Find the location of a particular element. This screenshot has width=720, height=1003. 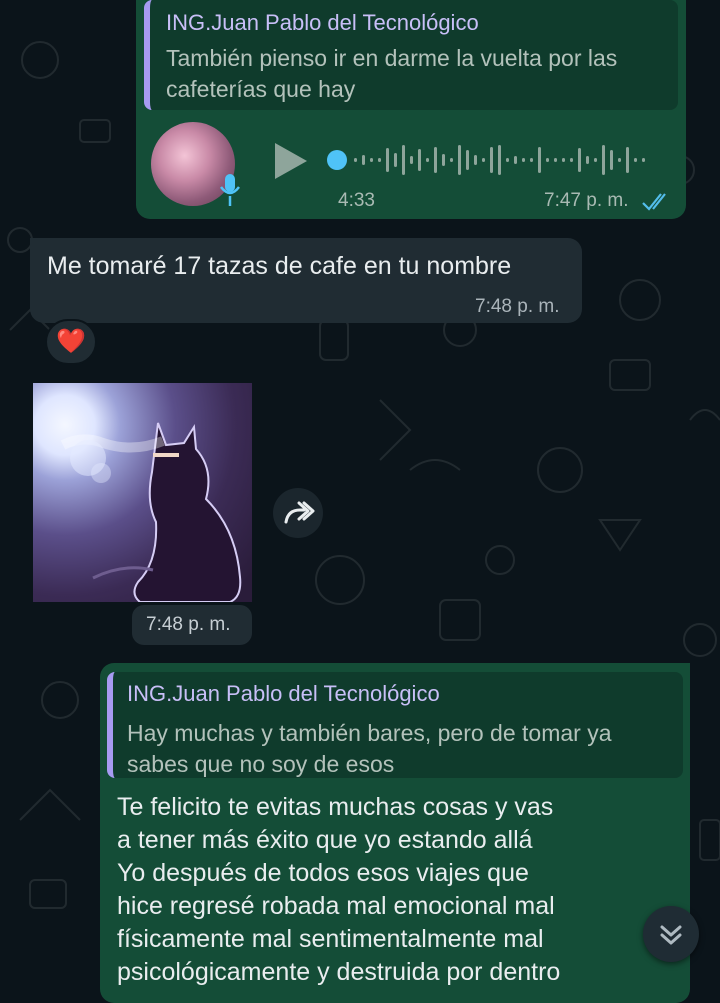

message-line: hice regresé robada mal emocional mal is located at coordinates (336, 906).